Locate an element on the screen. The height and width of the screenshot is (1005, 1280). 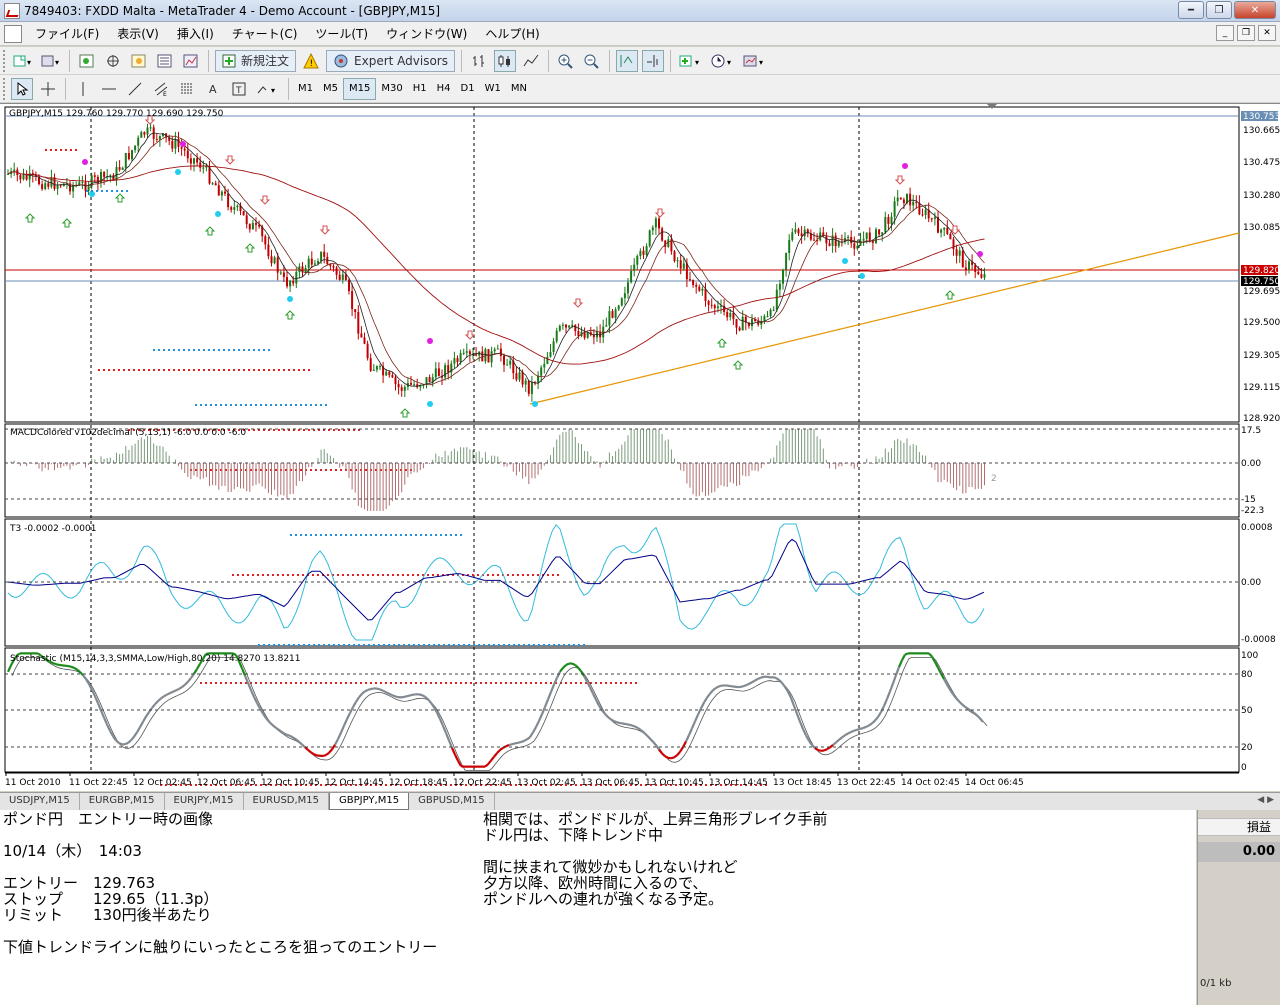
text-label-icon: T is located at coordinates (239, 89).